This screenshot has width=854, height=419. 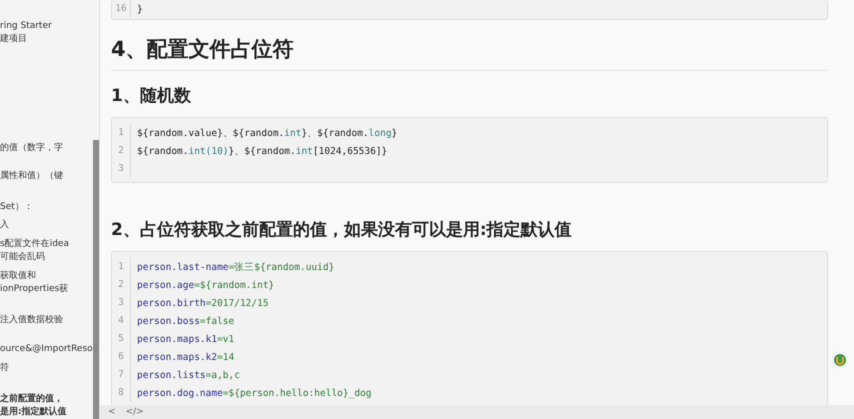 I want to click on outline-item: ionProperties获, so click(x=46, y=289).